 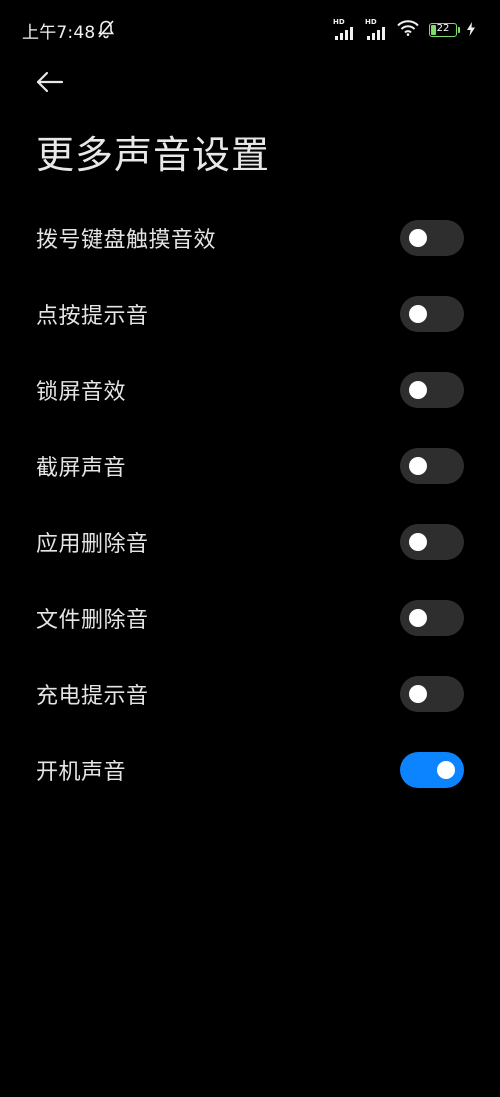 I want to click on status-time: 上午7:48, so click(x=59, y=33).